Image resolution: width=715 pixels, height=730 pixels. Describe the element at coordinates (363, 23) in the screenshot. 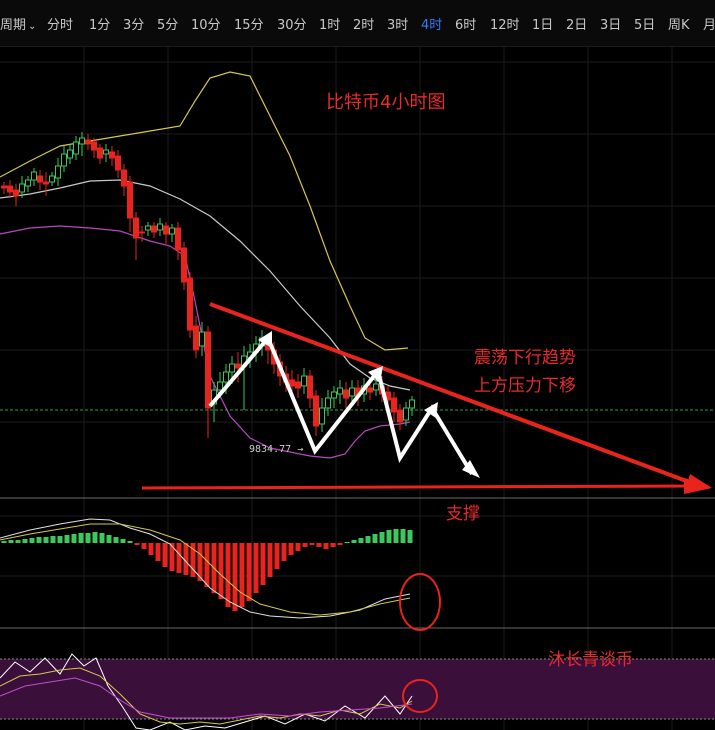

I see `tab-2h: 2时` at that location.